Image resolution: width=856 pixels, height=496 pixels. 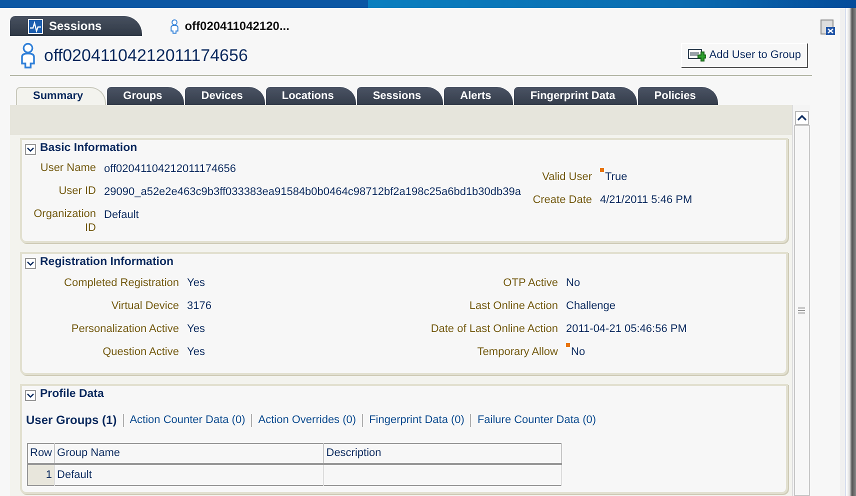 What do you see at coordinates (121, 283) in the screenshot?
I see `field-label: Completed Registration` at bounding box center [121, 283].